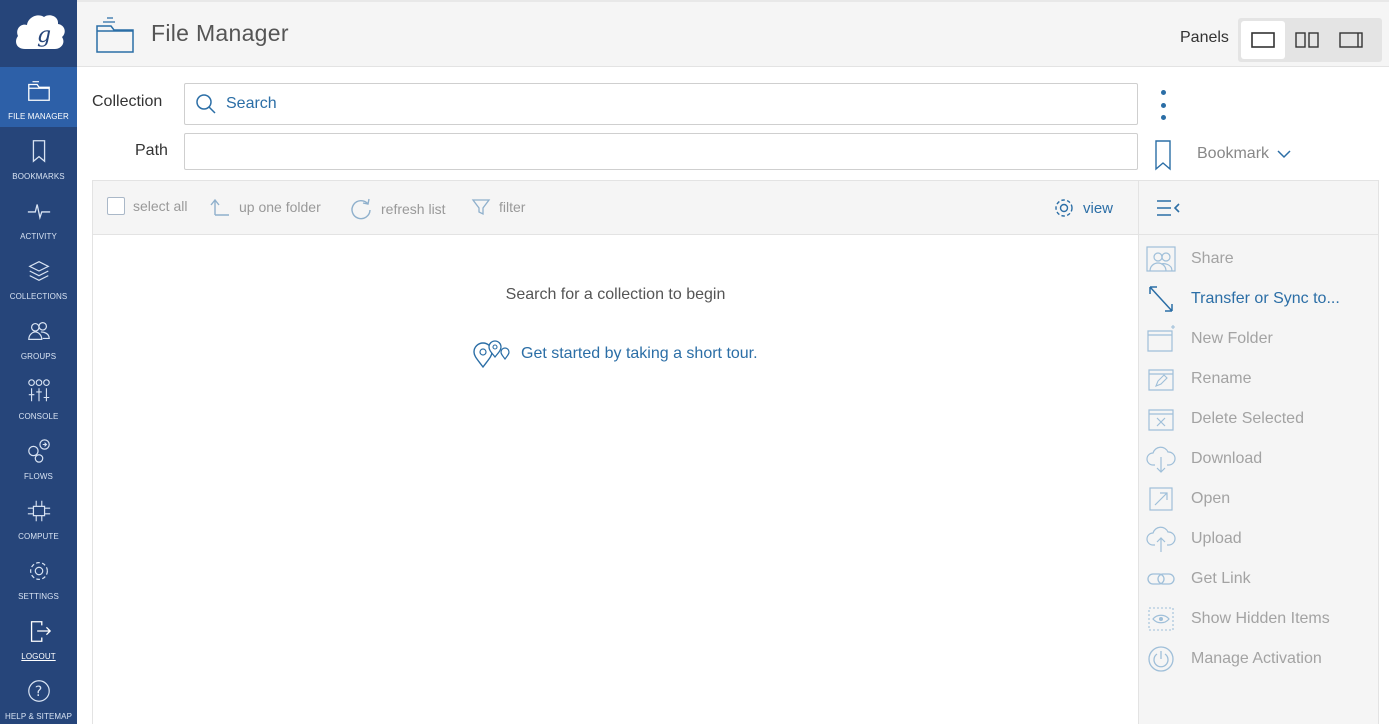 The height and width of the screenshot is (727, 1389). What do you see at coordinates (615, 294) in the screenshot?
I see `empty-state-message: Search for a collection to begin` at bounding box center [615, 294].